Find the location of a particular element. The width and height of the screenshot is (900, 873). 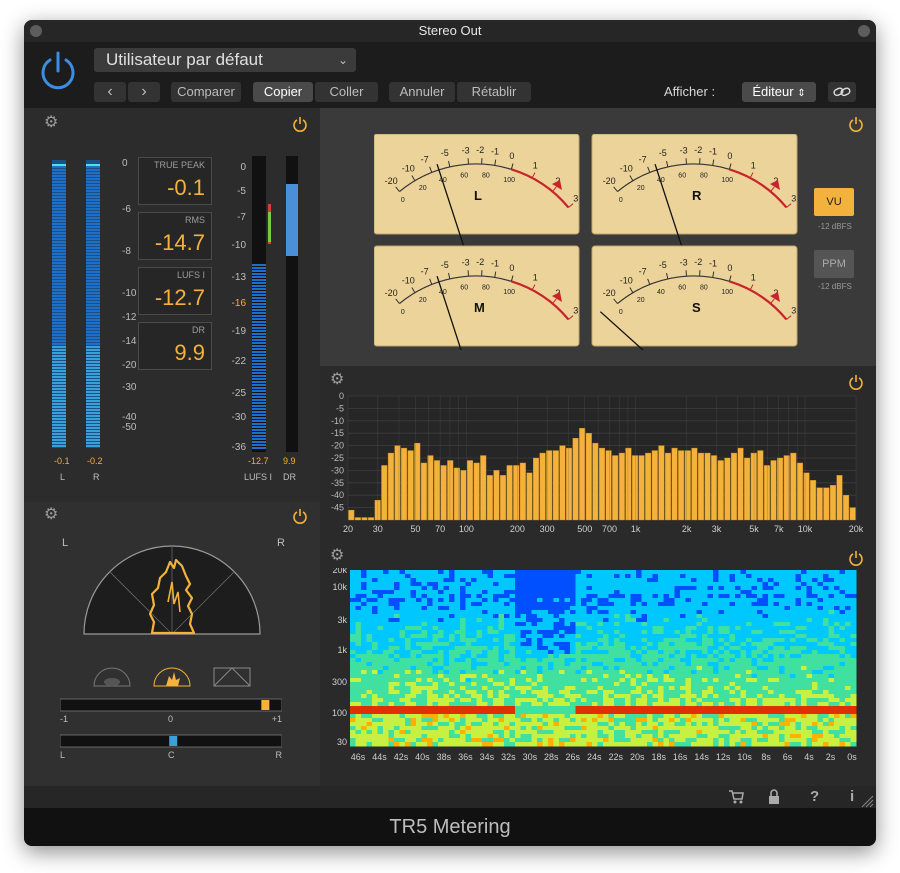

scope-mode-dots-icon is located at coordinates (112, 676).